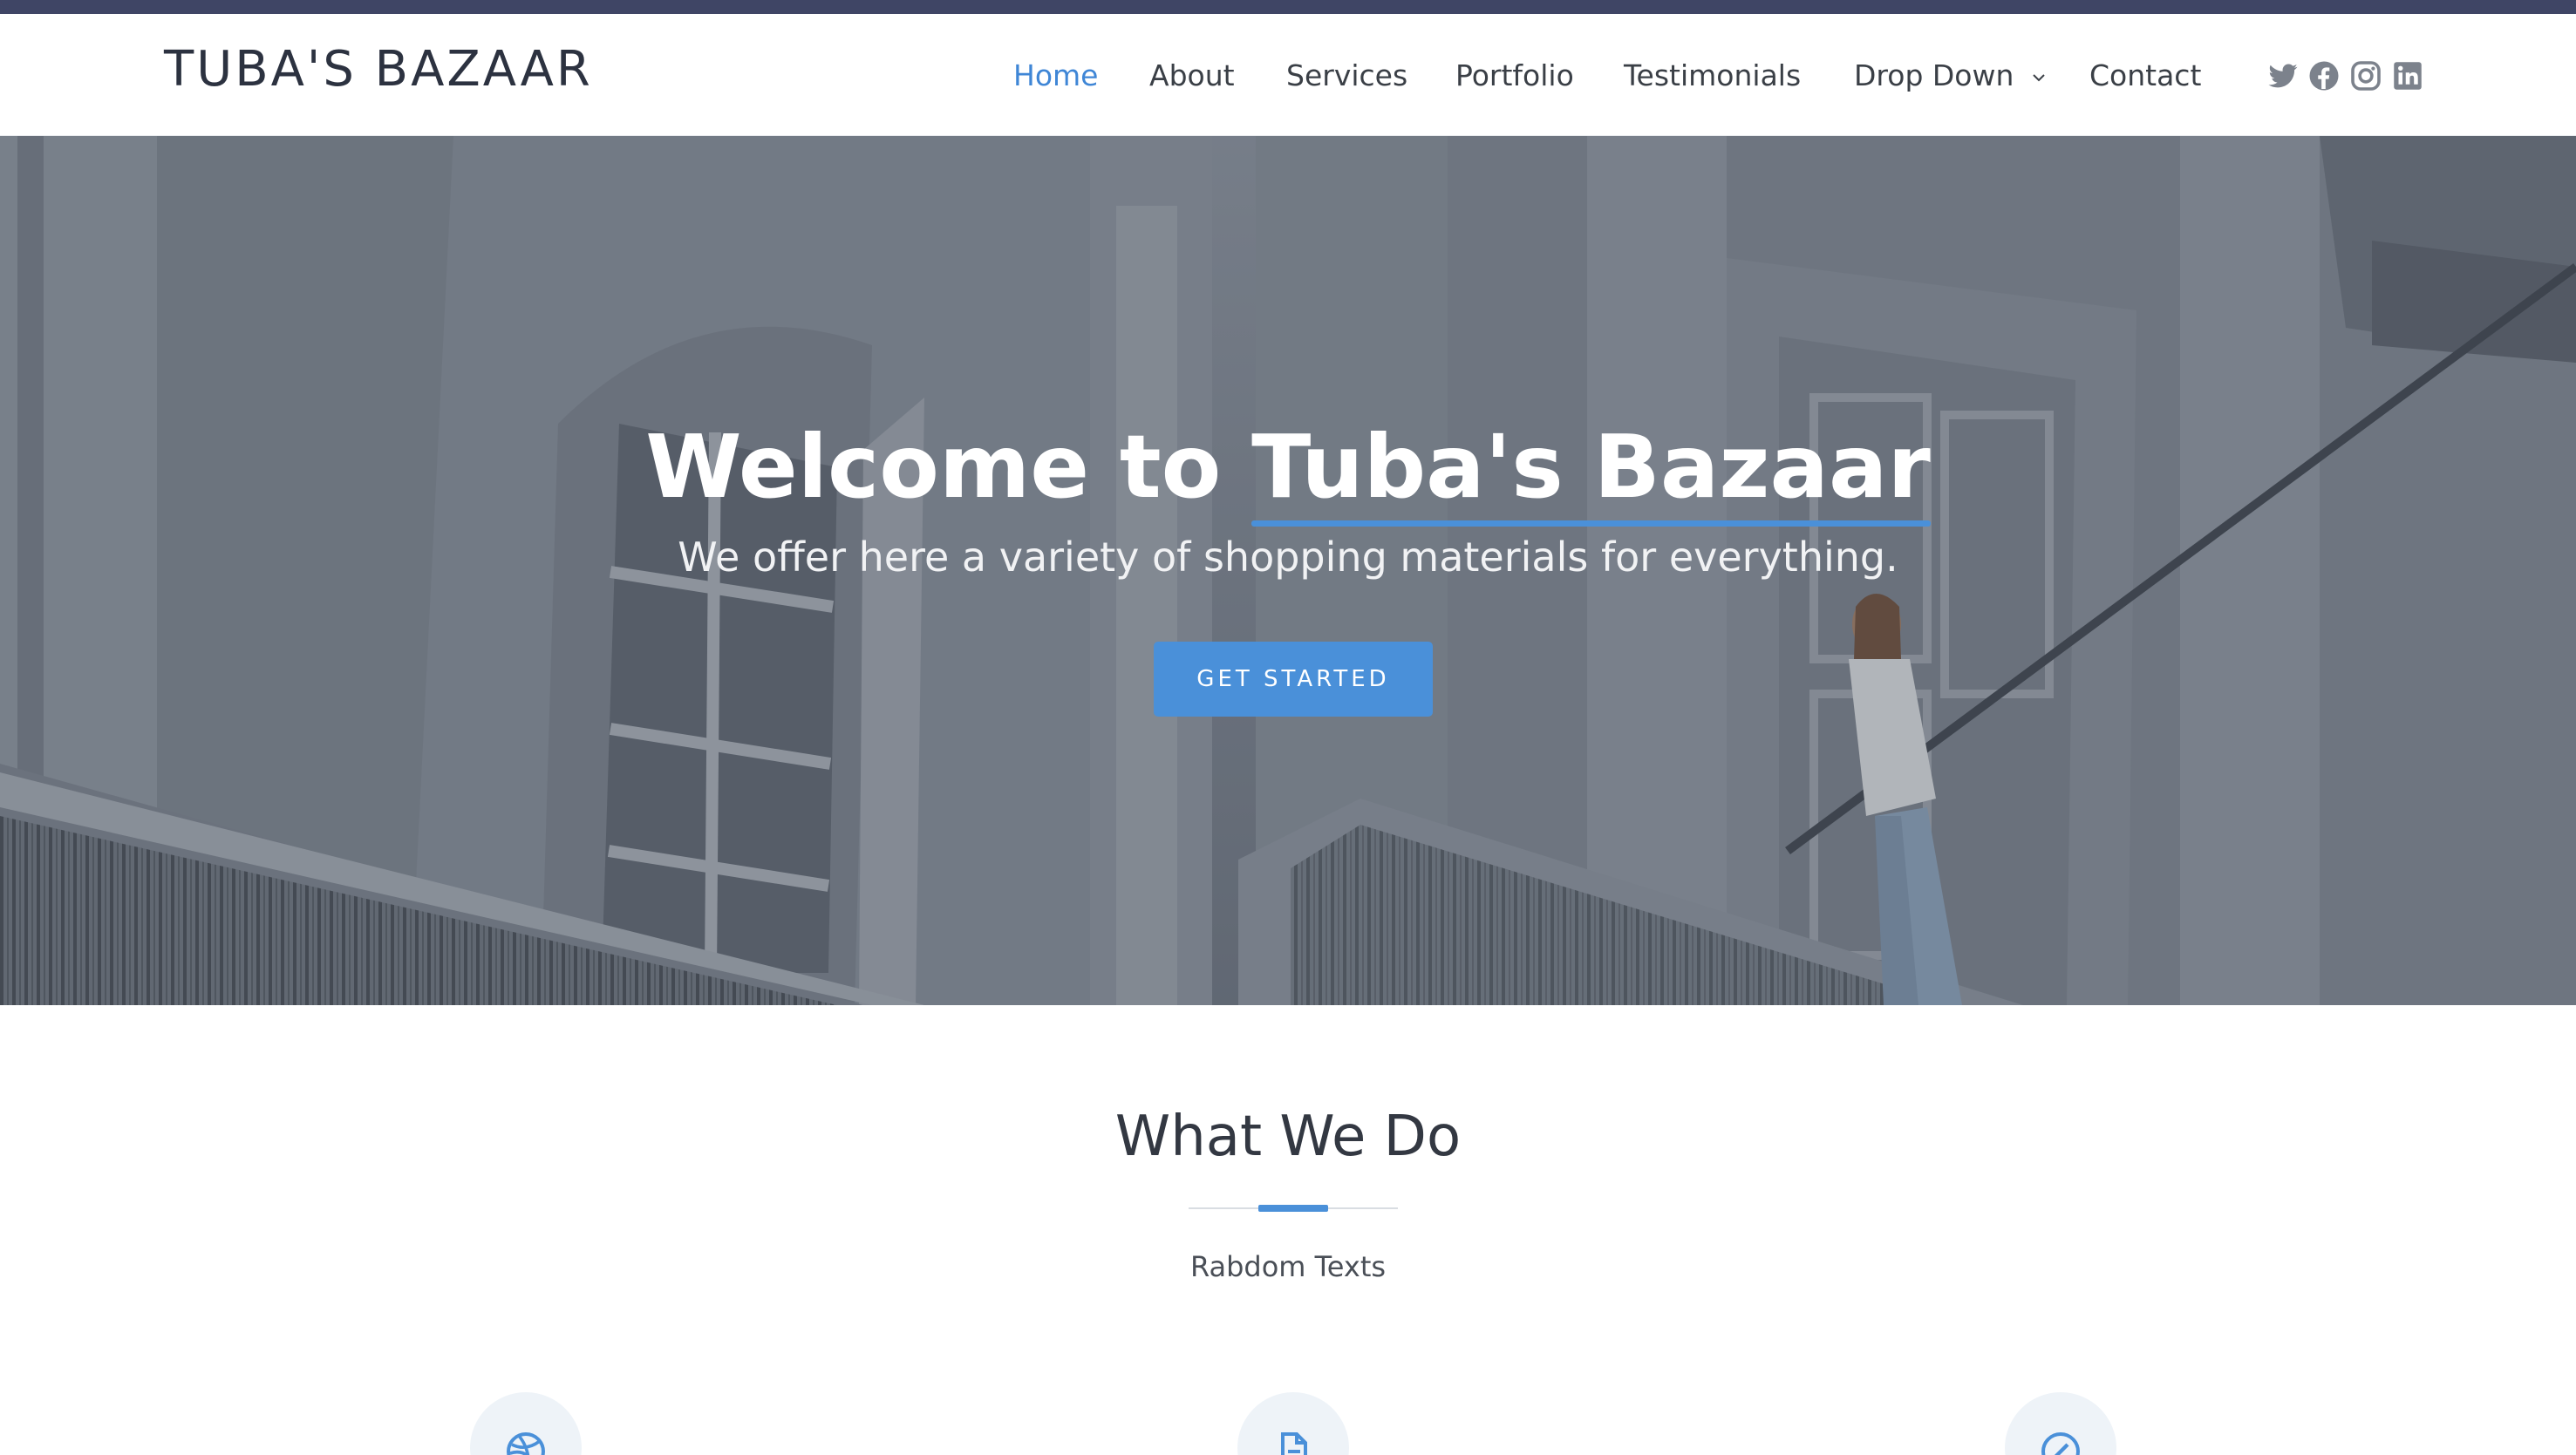 Image resolution: width=2576 pixels, height=1455 pixels. I want to click on nav-dropdown-label: Drop Down, so click(1934, 75).